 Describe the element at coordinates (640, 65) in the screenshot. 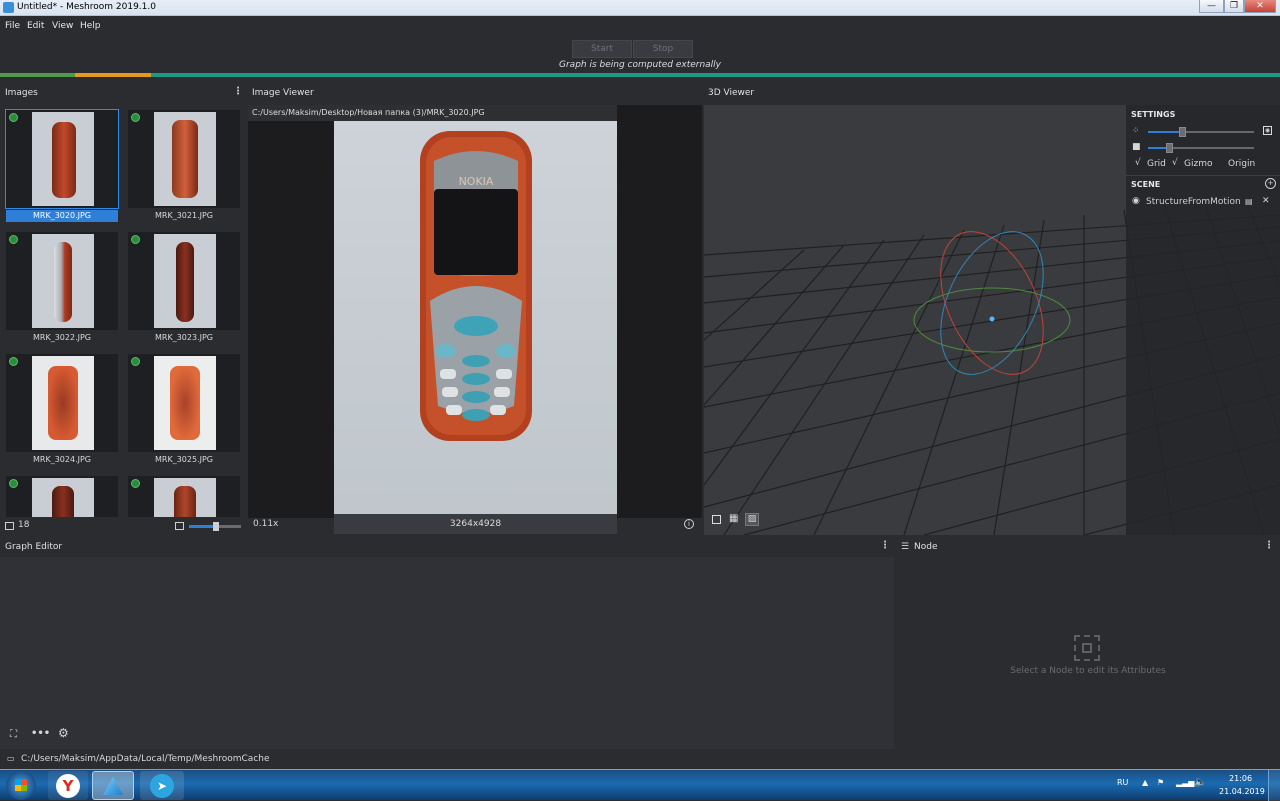

I see `compute-status-text: Graph is being computed externally` at that location.